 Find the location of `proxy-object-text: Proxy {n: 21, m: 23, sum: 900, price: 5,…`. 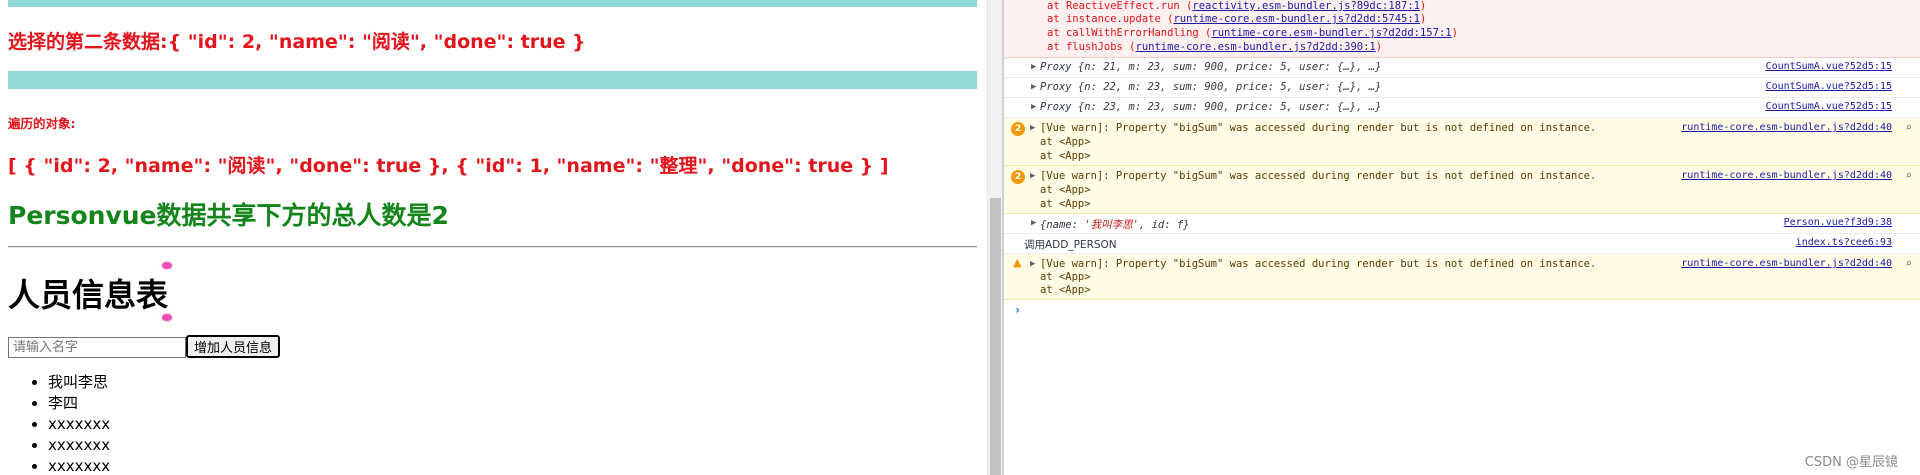

proxy-object-text: Proxy {n: 21, m: 23, sum: 900, price: 5,… is located at coordinates (1211, 67).